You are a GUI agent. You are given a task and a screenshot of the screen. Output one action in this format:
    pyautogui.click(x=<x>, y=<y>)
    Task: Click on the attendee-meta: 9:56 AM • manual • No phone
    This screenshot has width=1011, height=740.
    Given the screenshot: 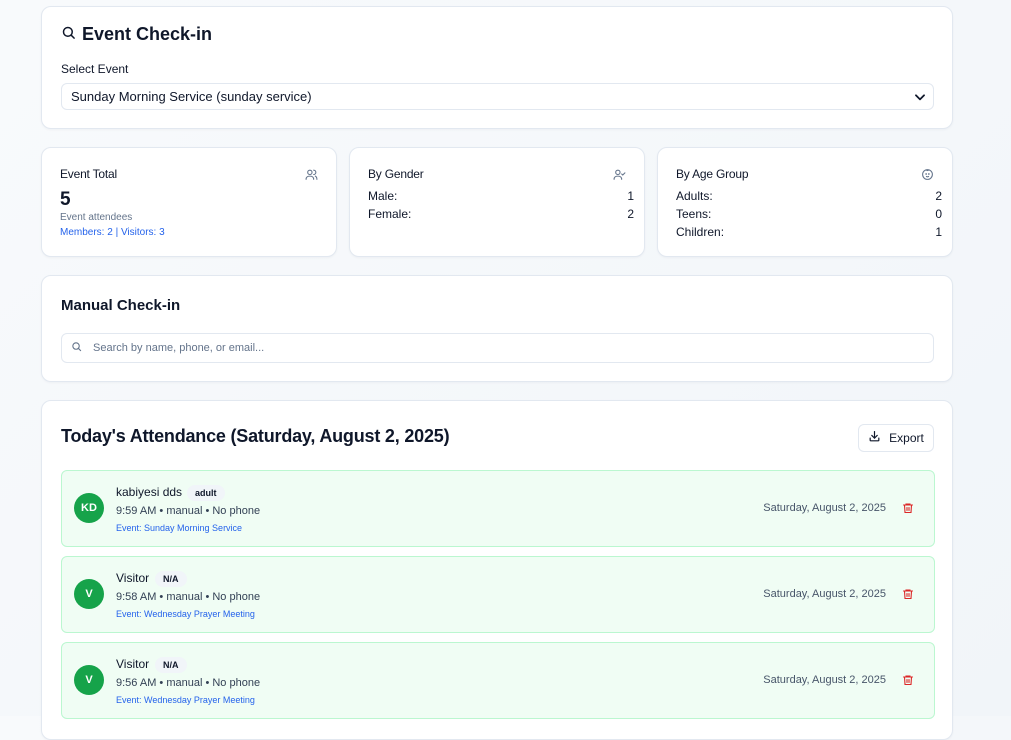 What is the action you would take?
    pyautogui.click(x=188, y=683)
    